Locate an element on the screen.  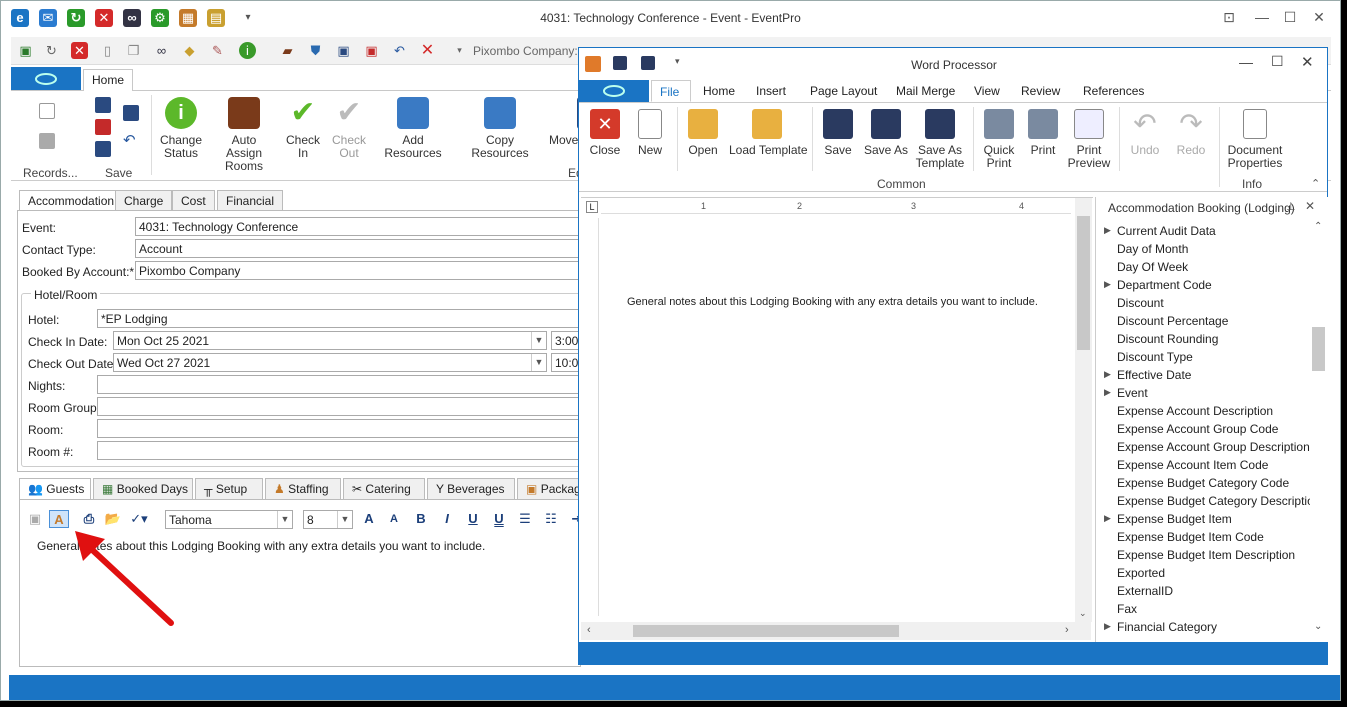
refresh-record-icon: ↻ is located at coordinates (51, 50).